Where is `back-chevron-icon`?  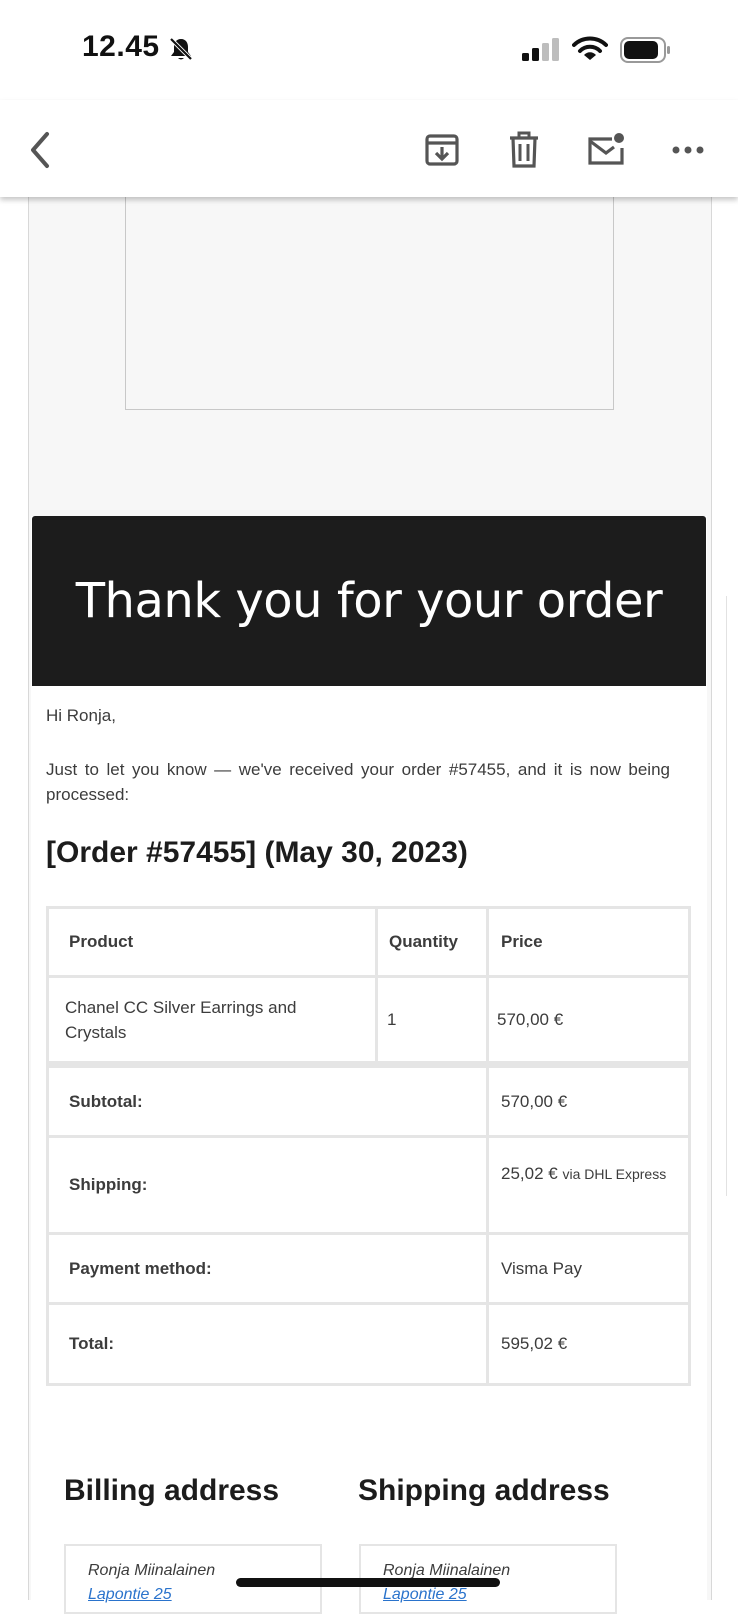 back-chevron-icon is located at coordinates (40, 150).